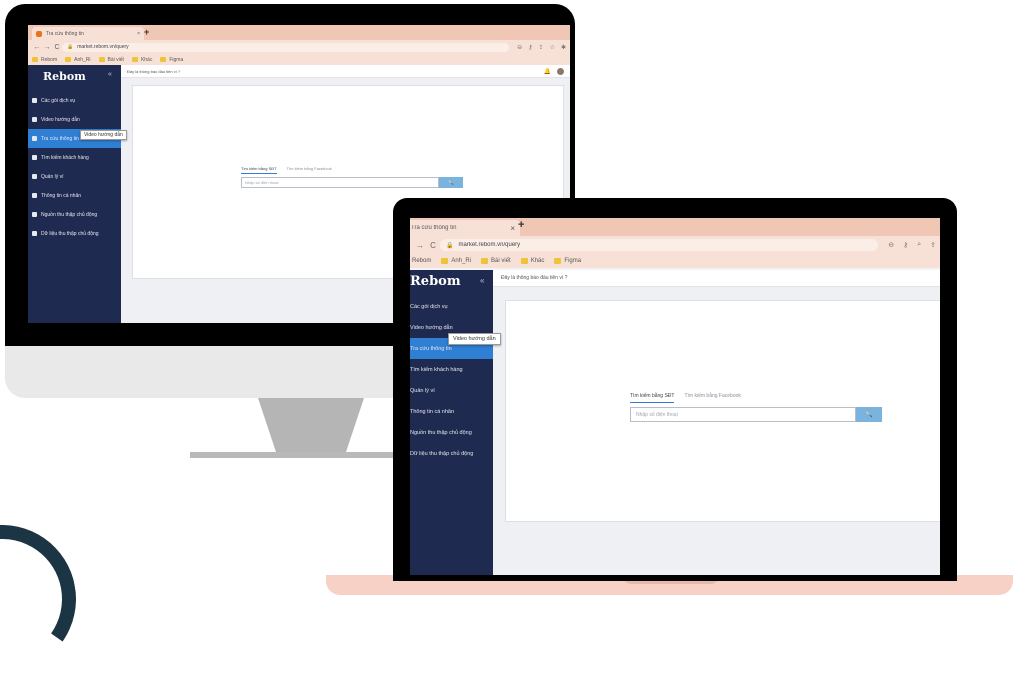  I want to click on favicon-icon, so click(39, 33).